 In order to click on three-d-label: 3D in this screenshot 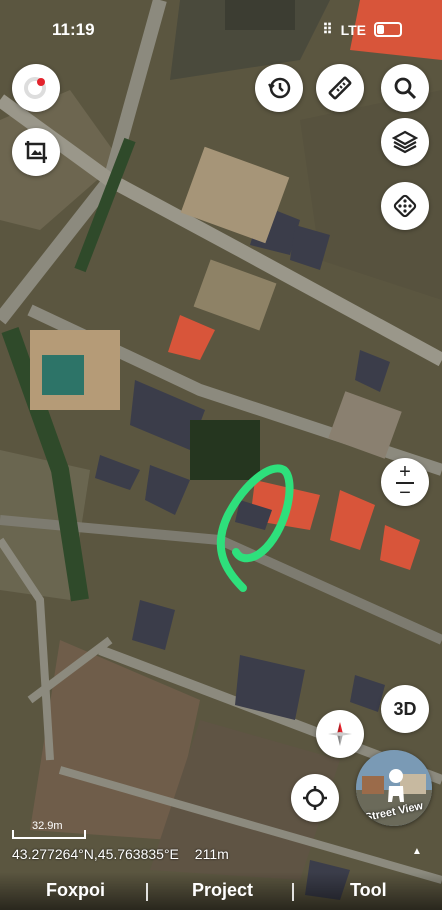, I will do `click(405, 708)`.